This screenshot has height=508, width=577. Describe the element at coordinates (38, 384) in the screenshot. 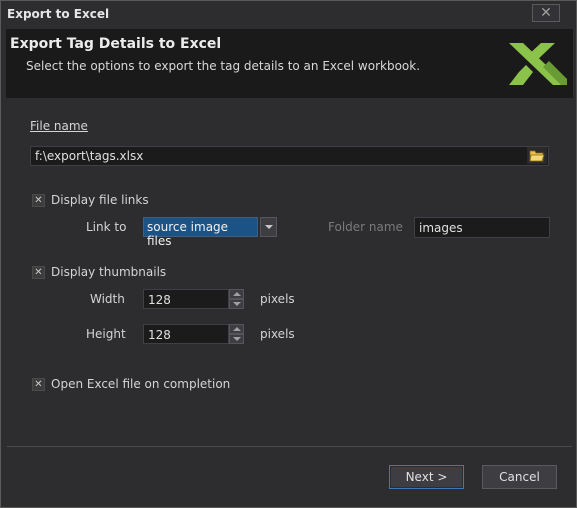

I see `open-excel-checkbox: ✕` at that location.